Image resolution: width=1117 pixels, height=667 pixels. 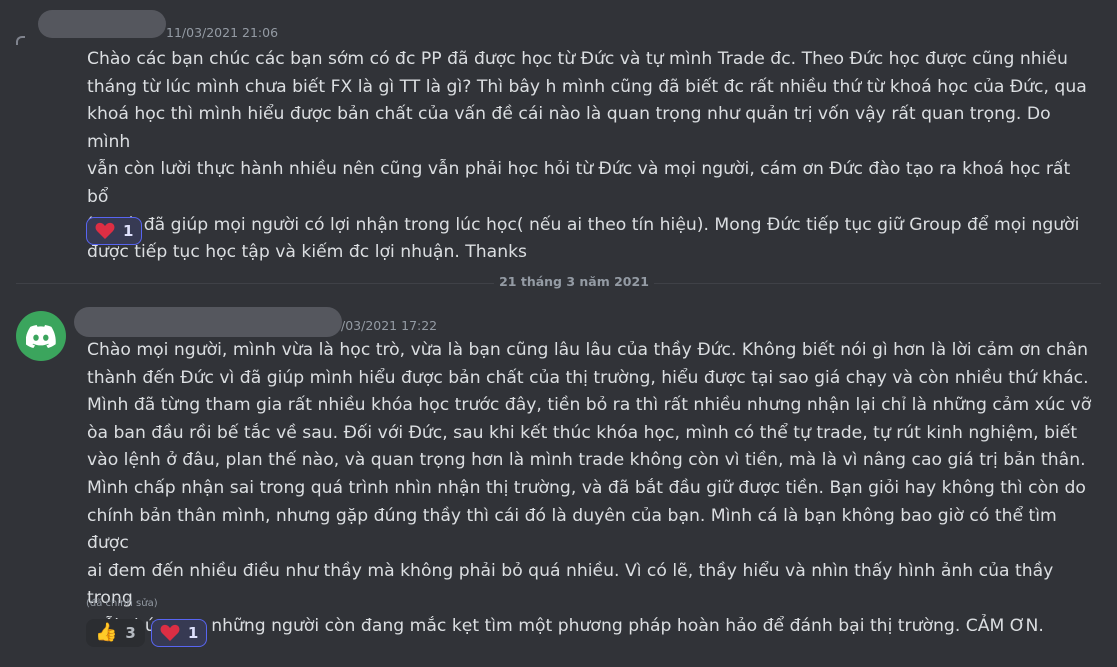 What do you see at coordinates (20, 40) in the screenshot?
I see `reply-connector` at bounding box center [20, 40].